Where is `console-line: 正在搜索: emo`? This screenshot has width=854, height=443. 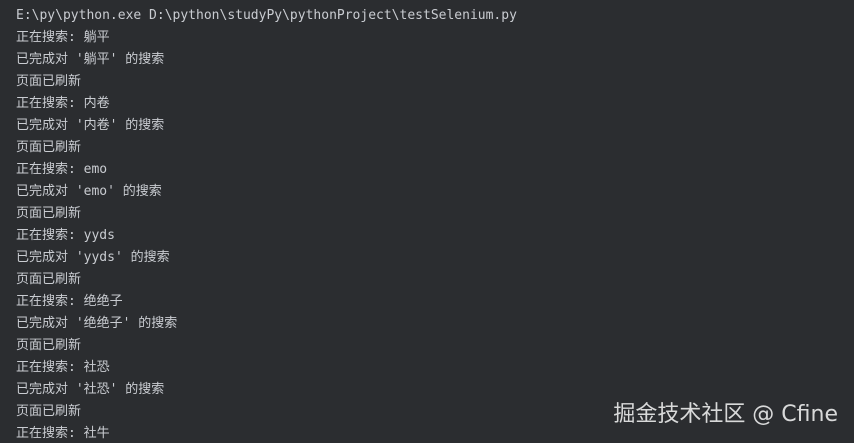 console-line: 正在搜索: emo is located at coordinates (62, 169).